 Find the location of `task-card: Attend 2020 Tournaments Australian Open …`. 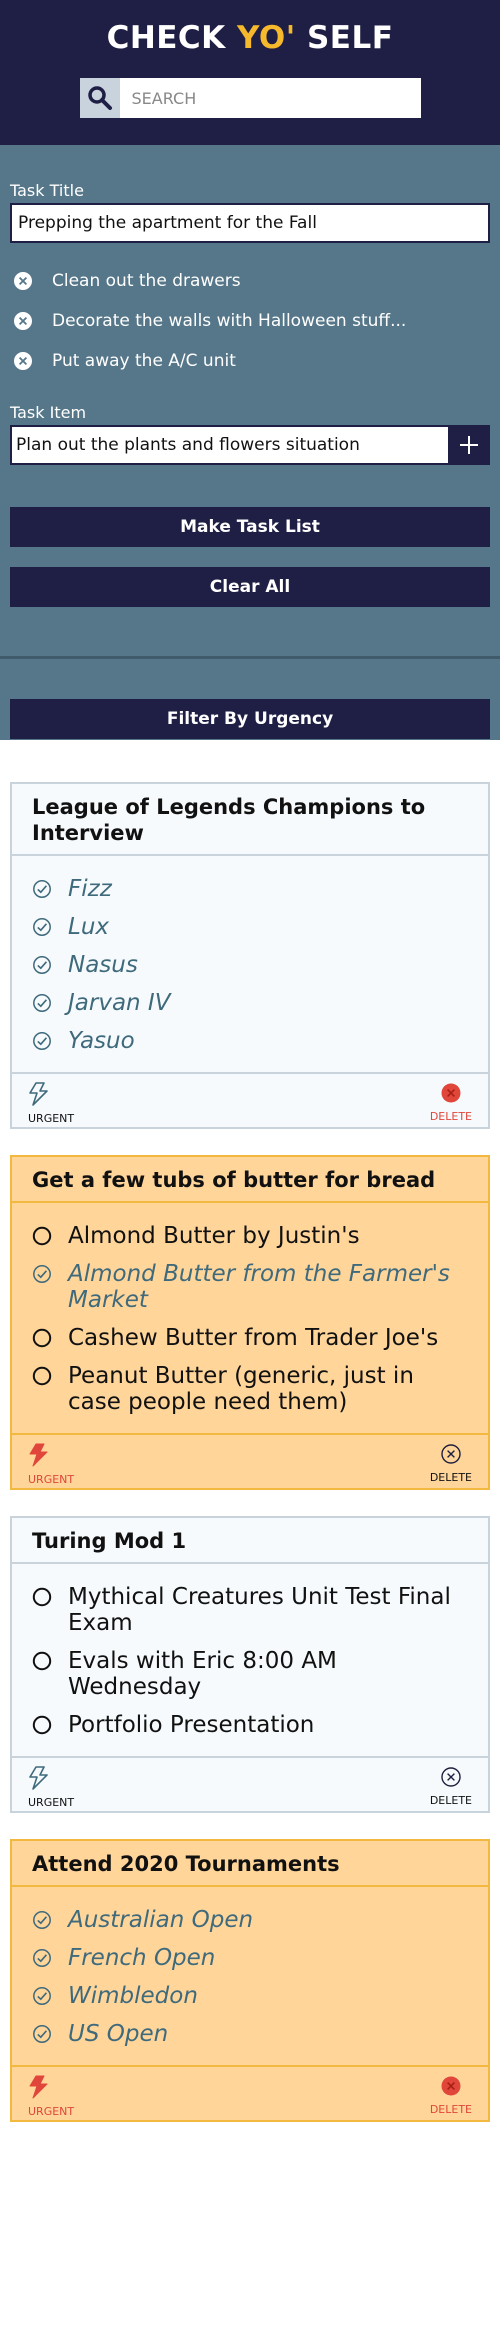

task-card: Attend 2020 Tournaments Australian Open … is located at coordinates (250, 1980).